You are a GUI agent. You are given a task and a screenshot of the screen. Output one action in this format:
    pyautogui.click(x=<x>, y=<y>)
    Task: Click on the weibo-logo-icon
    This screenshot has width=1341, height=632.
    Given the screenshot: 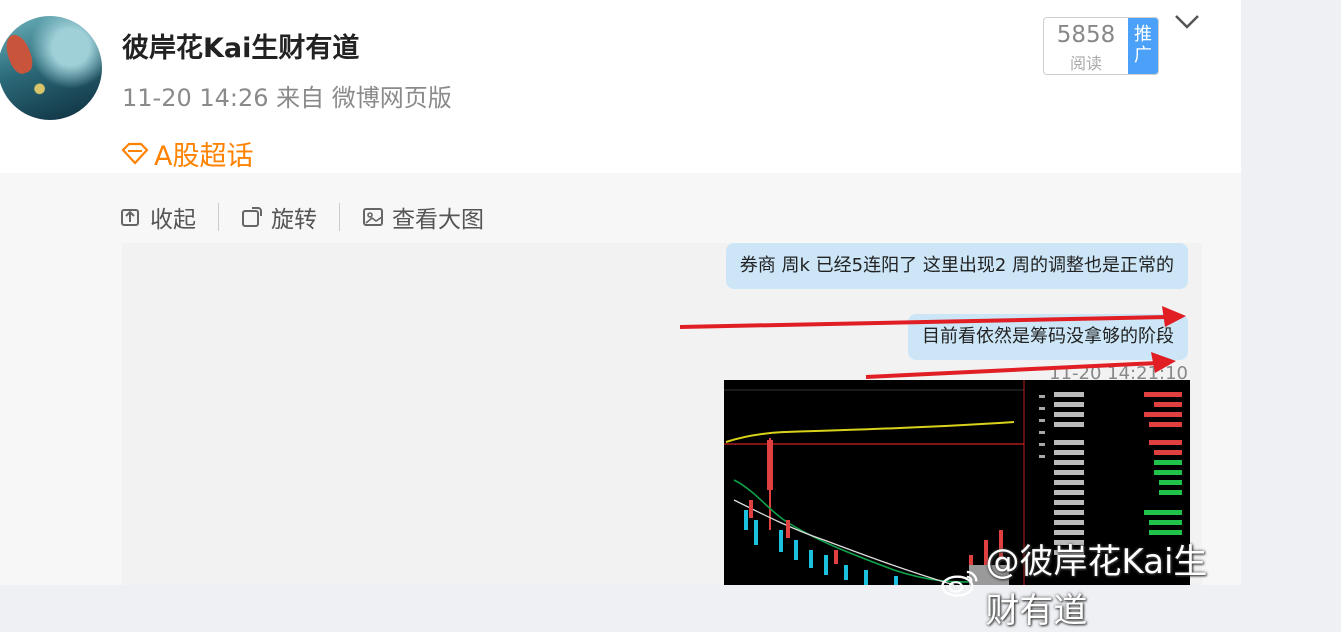 What is the action you would take?
    pyautogui.click(x=959, y=583)
    